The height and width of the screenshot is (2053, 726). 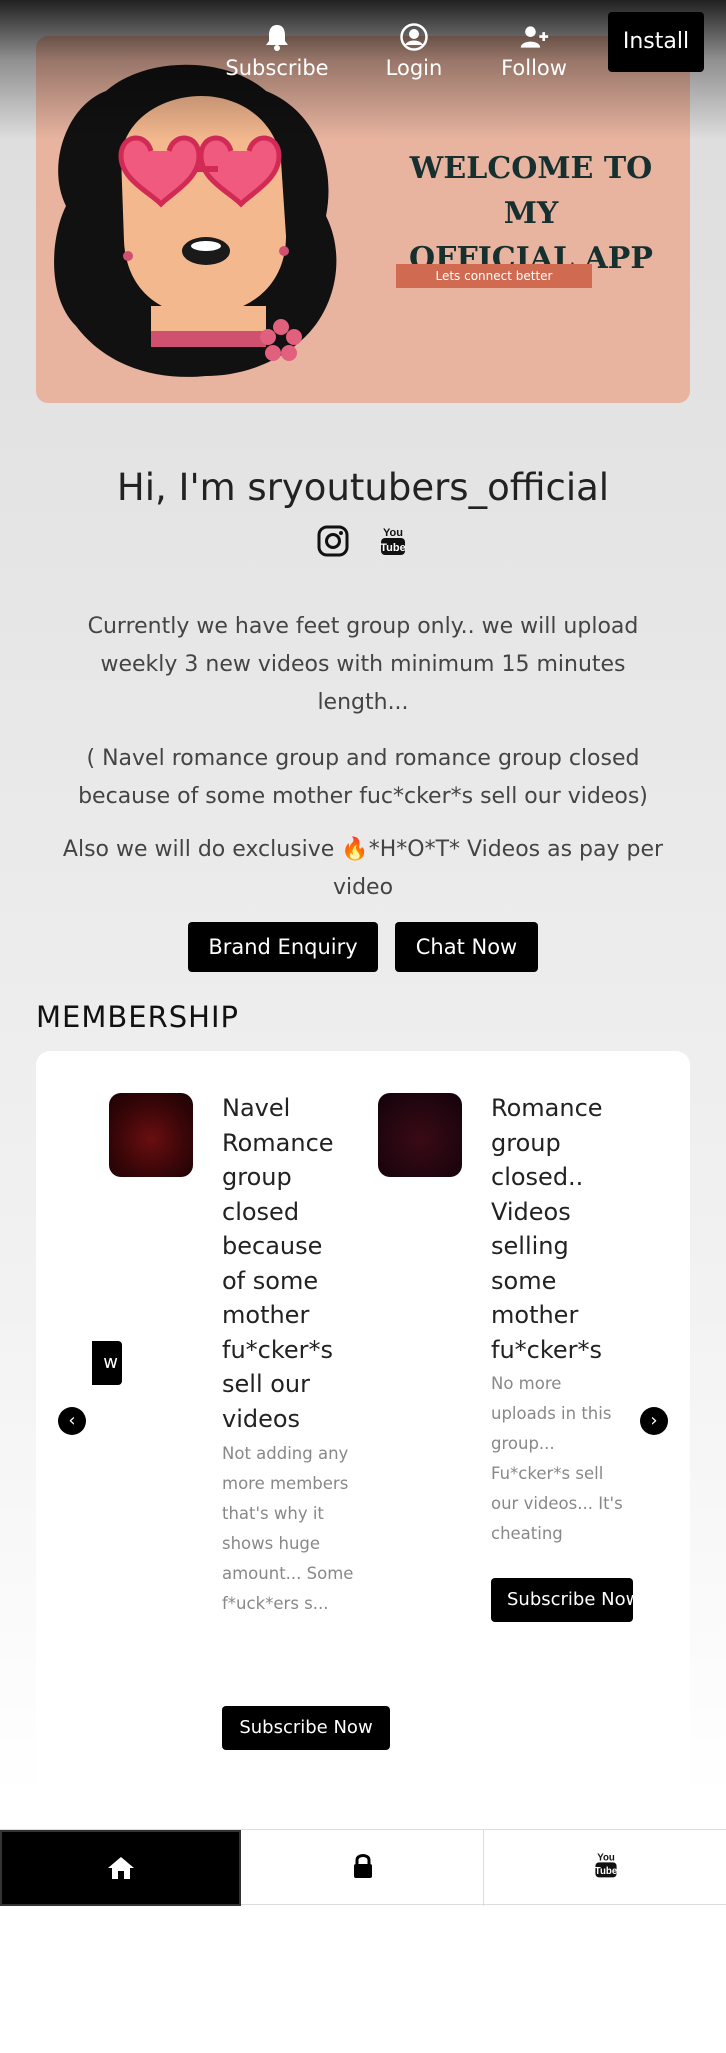 What do you see at coordinates (498, 868) in the screenshot?
I see `description-para3-suffix: *H*O*T* Videos as pay per video` at bounding box center [498, 868].